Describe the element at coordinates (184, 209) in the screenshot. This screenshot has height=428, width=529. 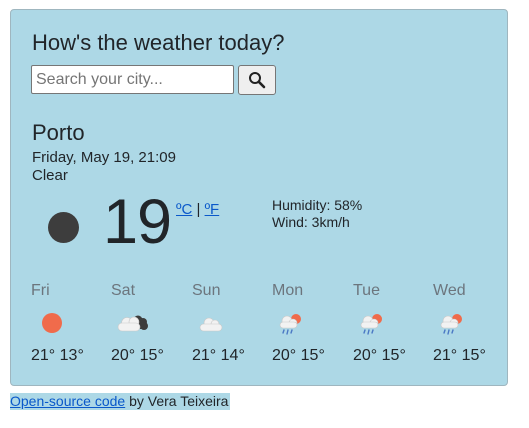
I see `celsius-link: ºC` at that location.